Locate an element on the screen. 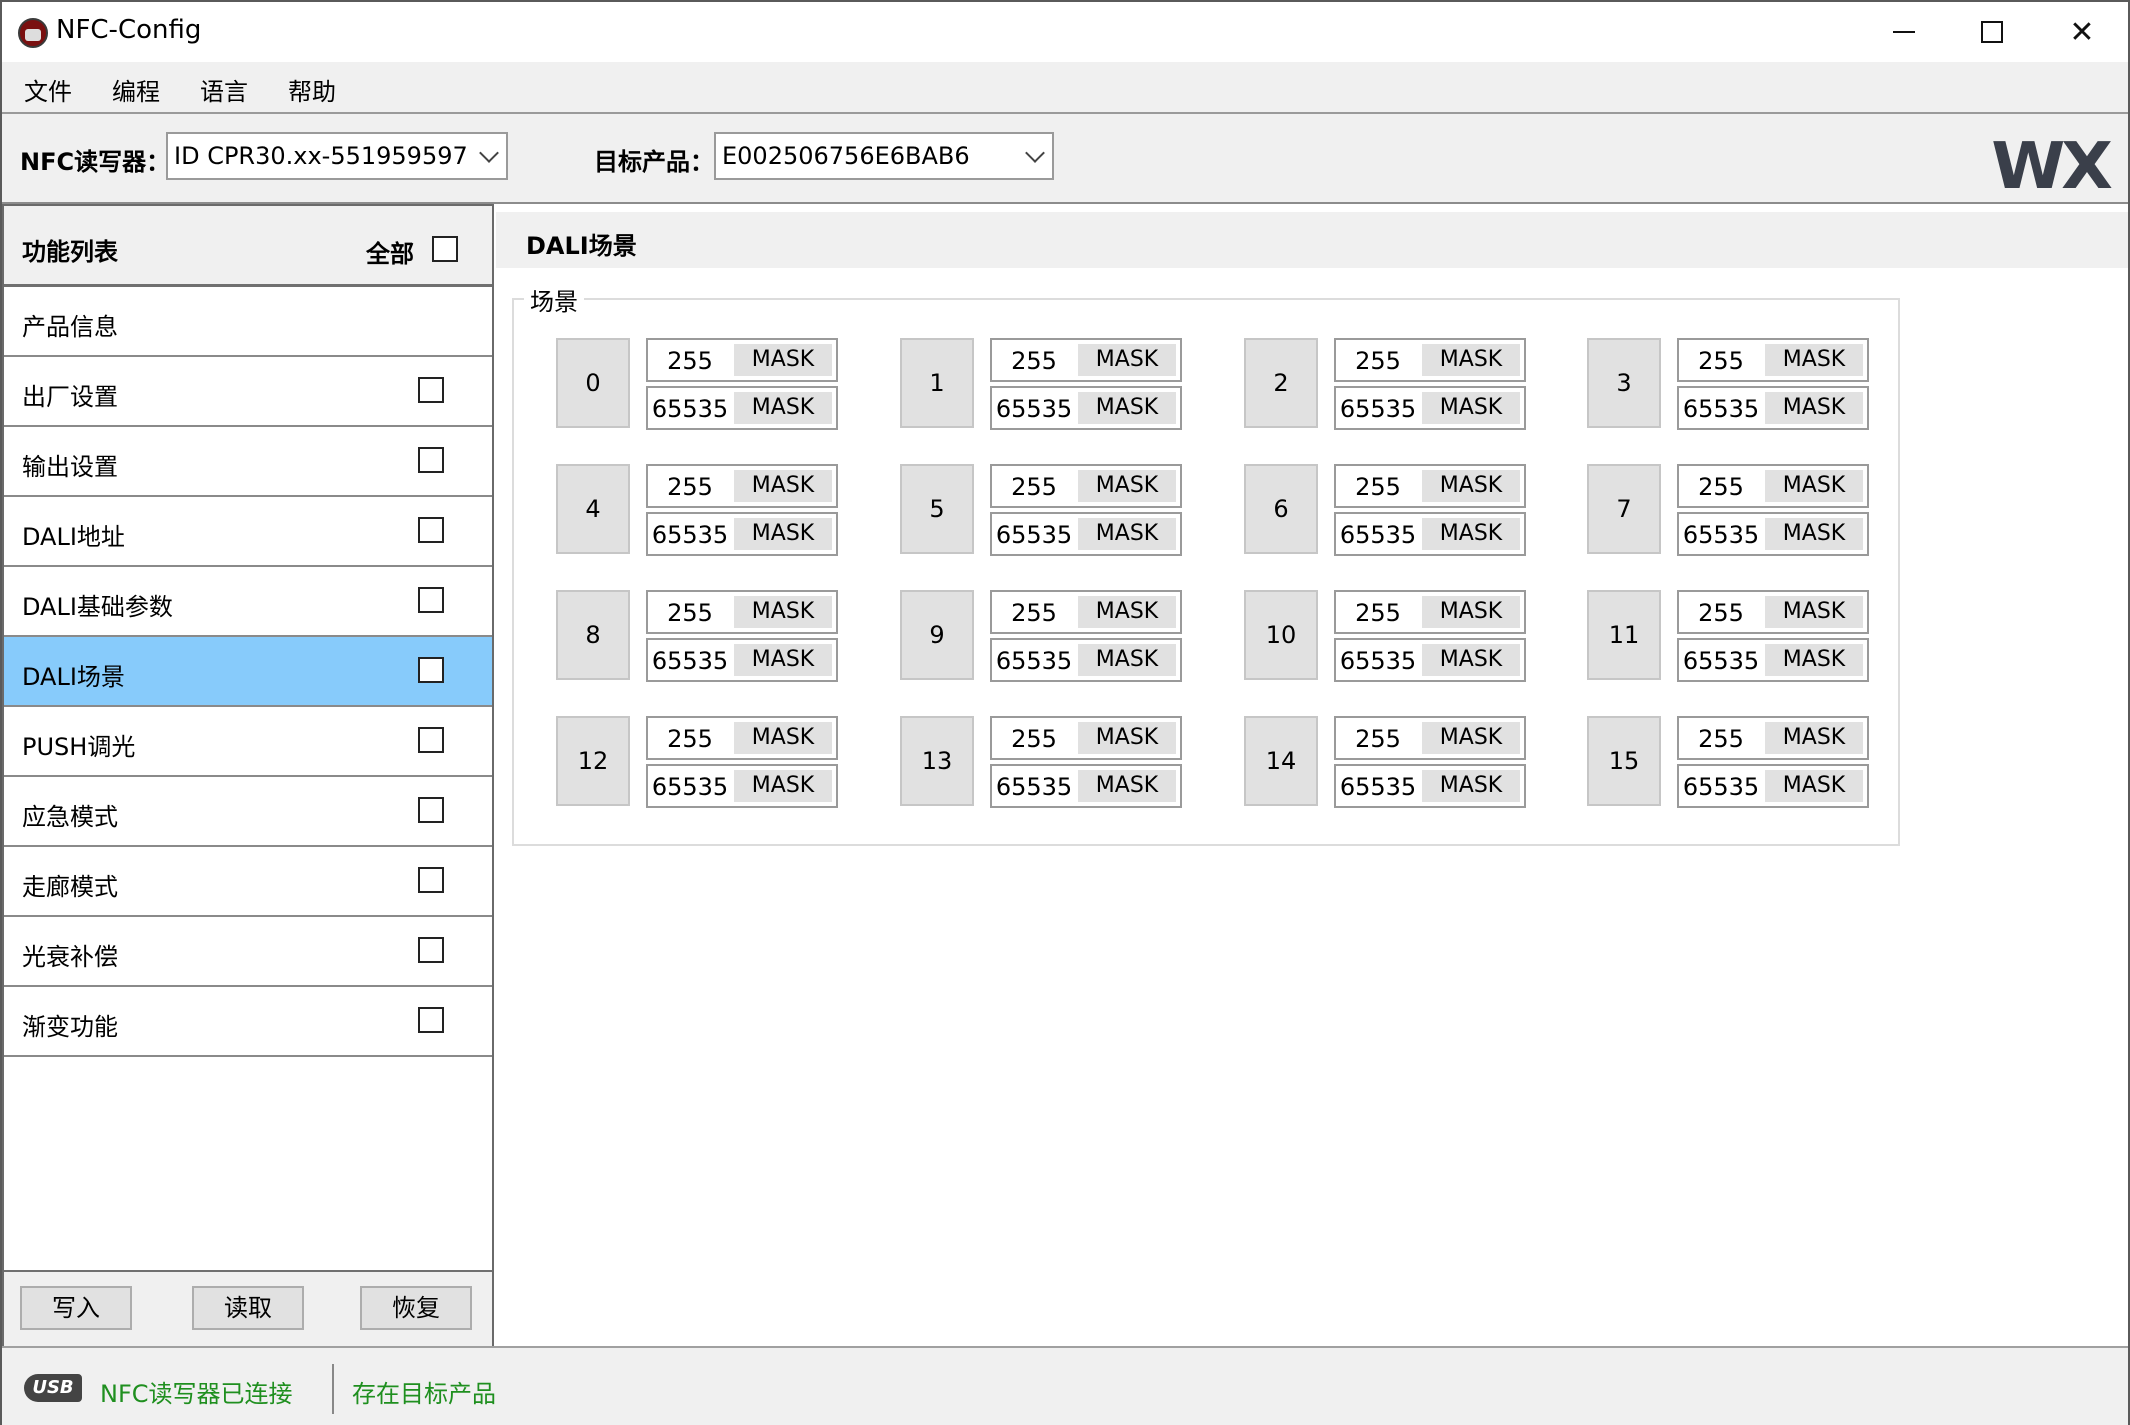 This screenshot has width=2130, height=1425. scene-number-button: 11 is located at coordinates (1624, 635).